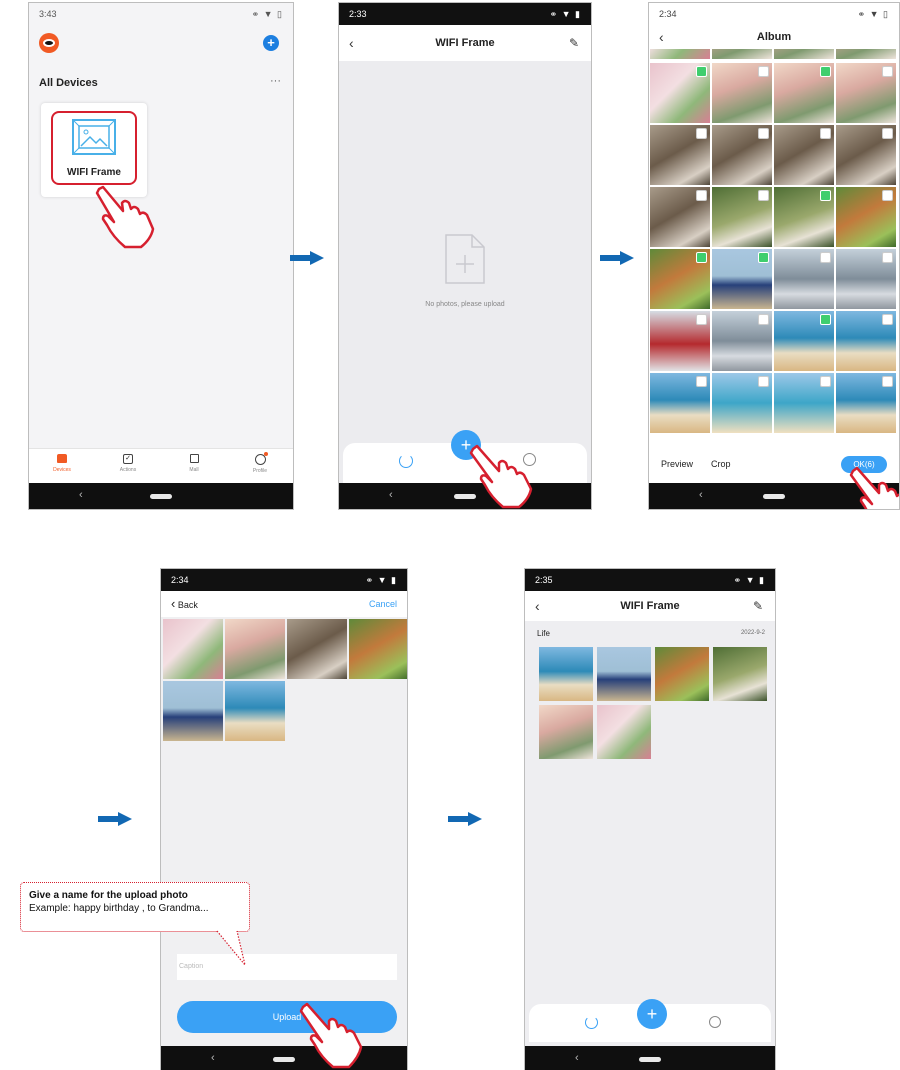 The width and height of the screenshot is (900, 1070). Describe the element at coordinates (48, 14) in the screenshot. I see `status-time: 3:43` at that location.